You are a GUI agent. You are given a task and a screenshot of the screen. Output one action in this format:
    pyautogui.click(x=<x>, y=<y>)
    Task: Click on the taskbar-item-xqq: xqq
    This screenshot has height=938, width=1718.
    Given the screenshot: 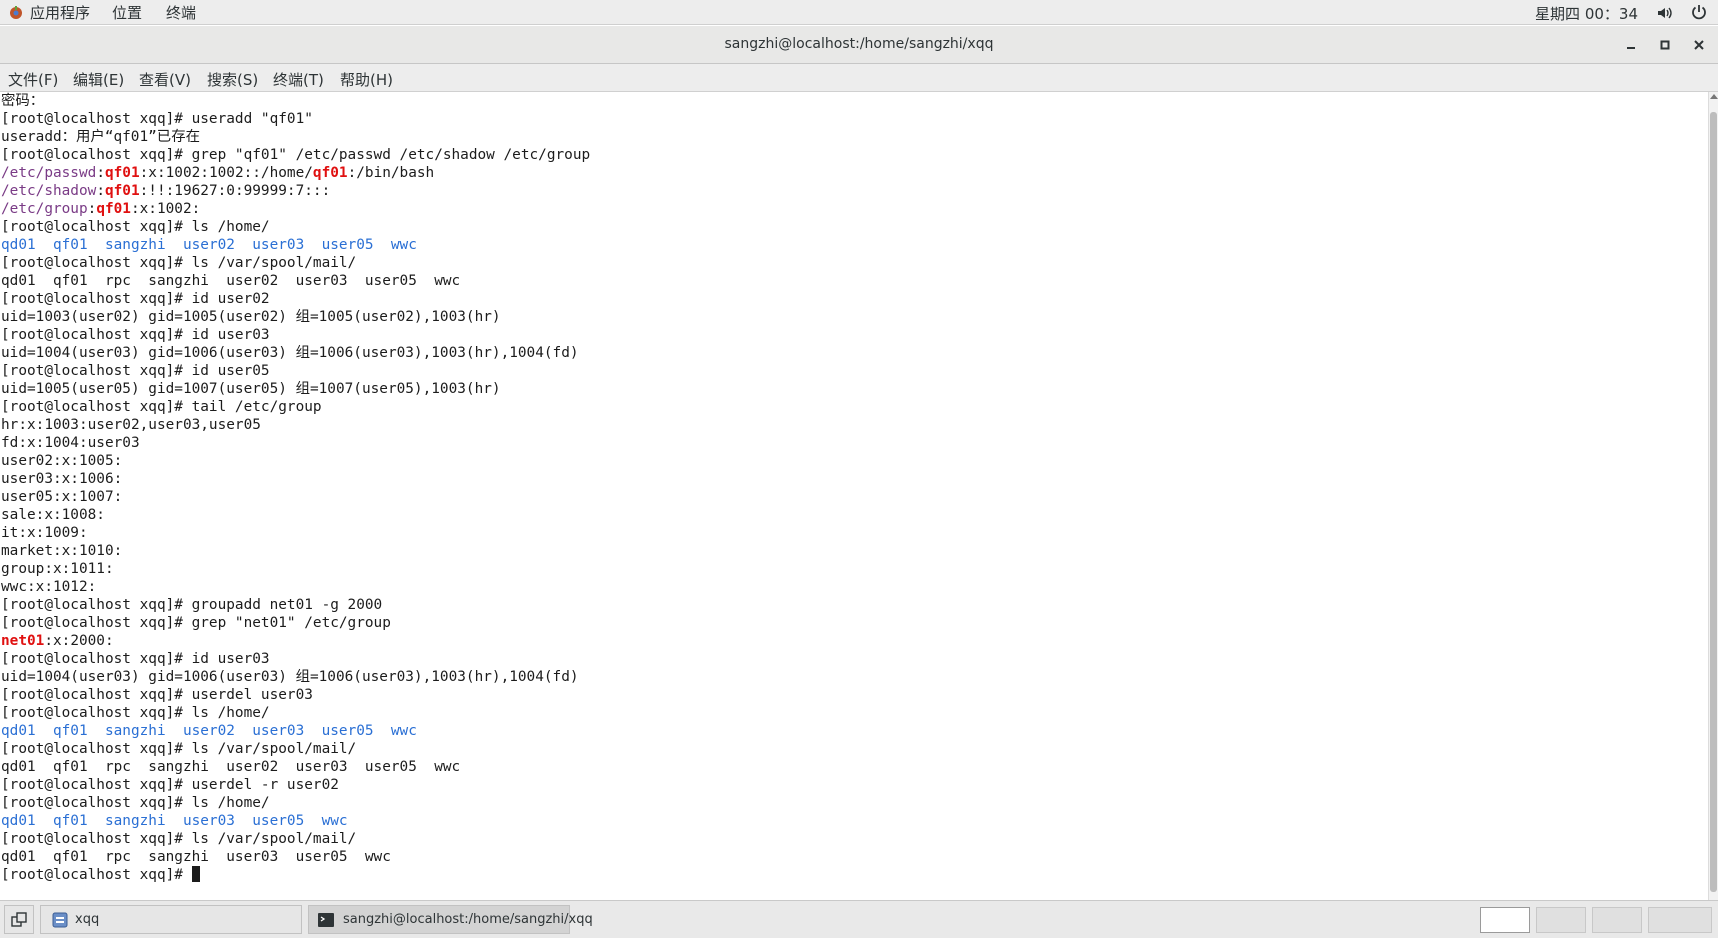 What is the action you would take?
    pyautogui.click(x=171, y=919)
    